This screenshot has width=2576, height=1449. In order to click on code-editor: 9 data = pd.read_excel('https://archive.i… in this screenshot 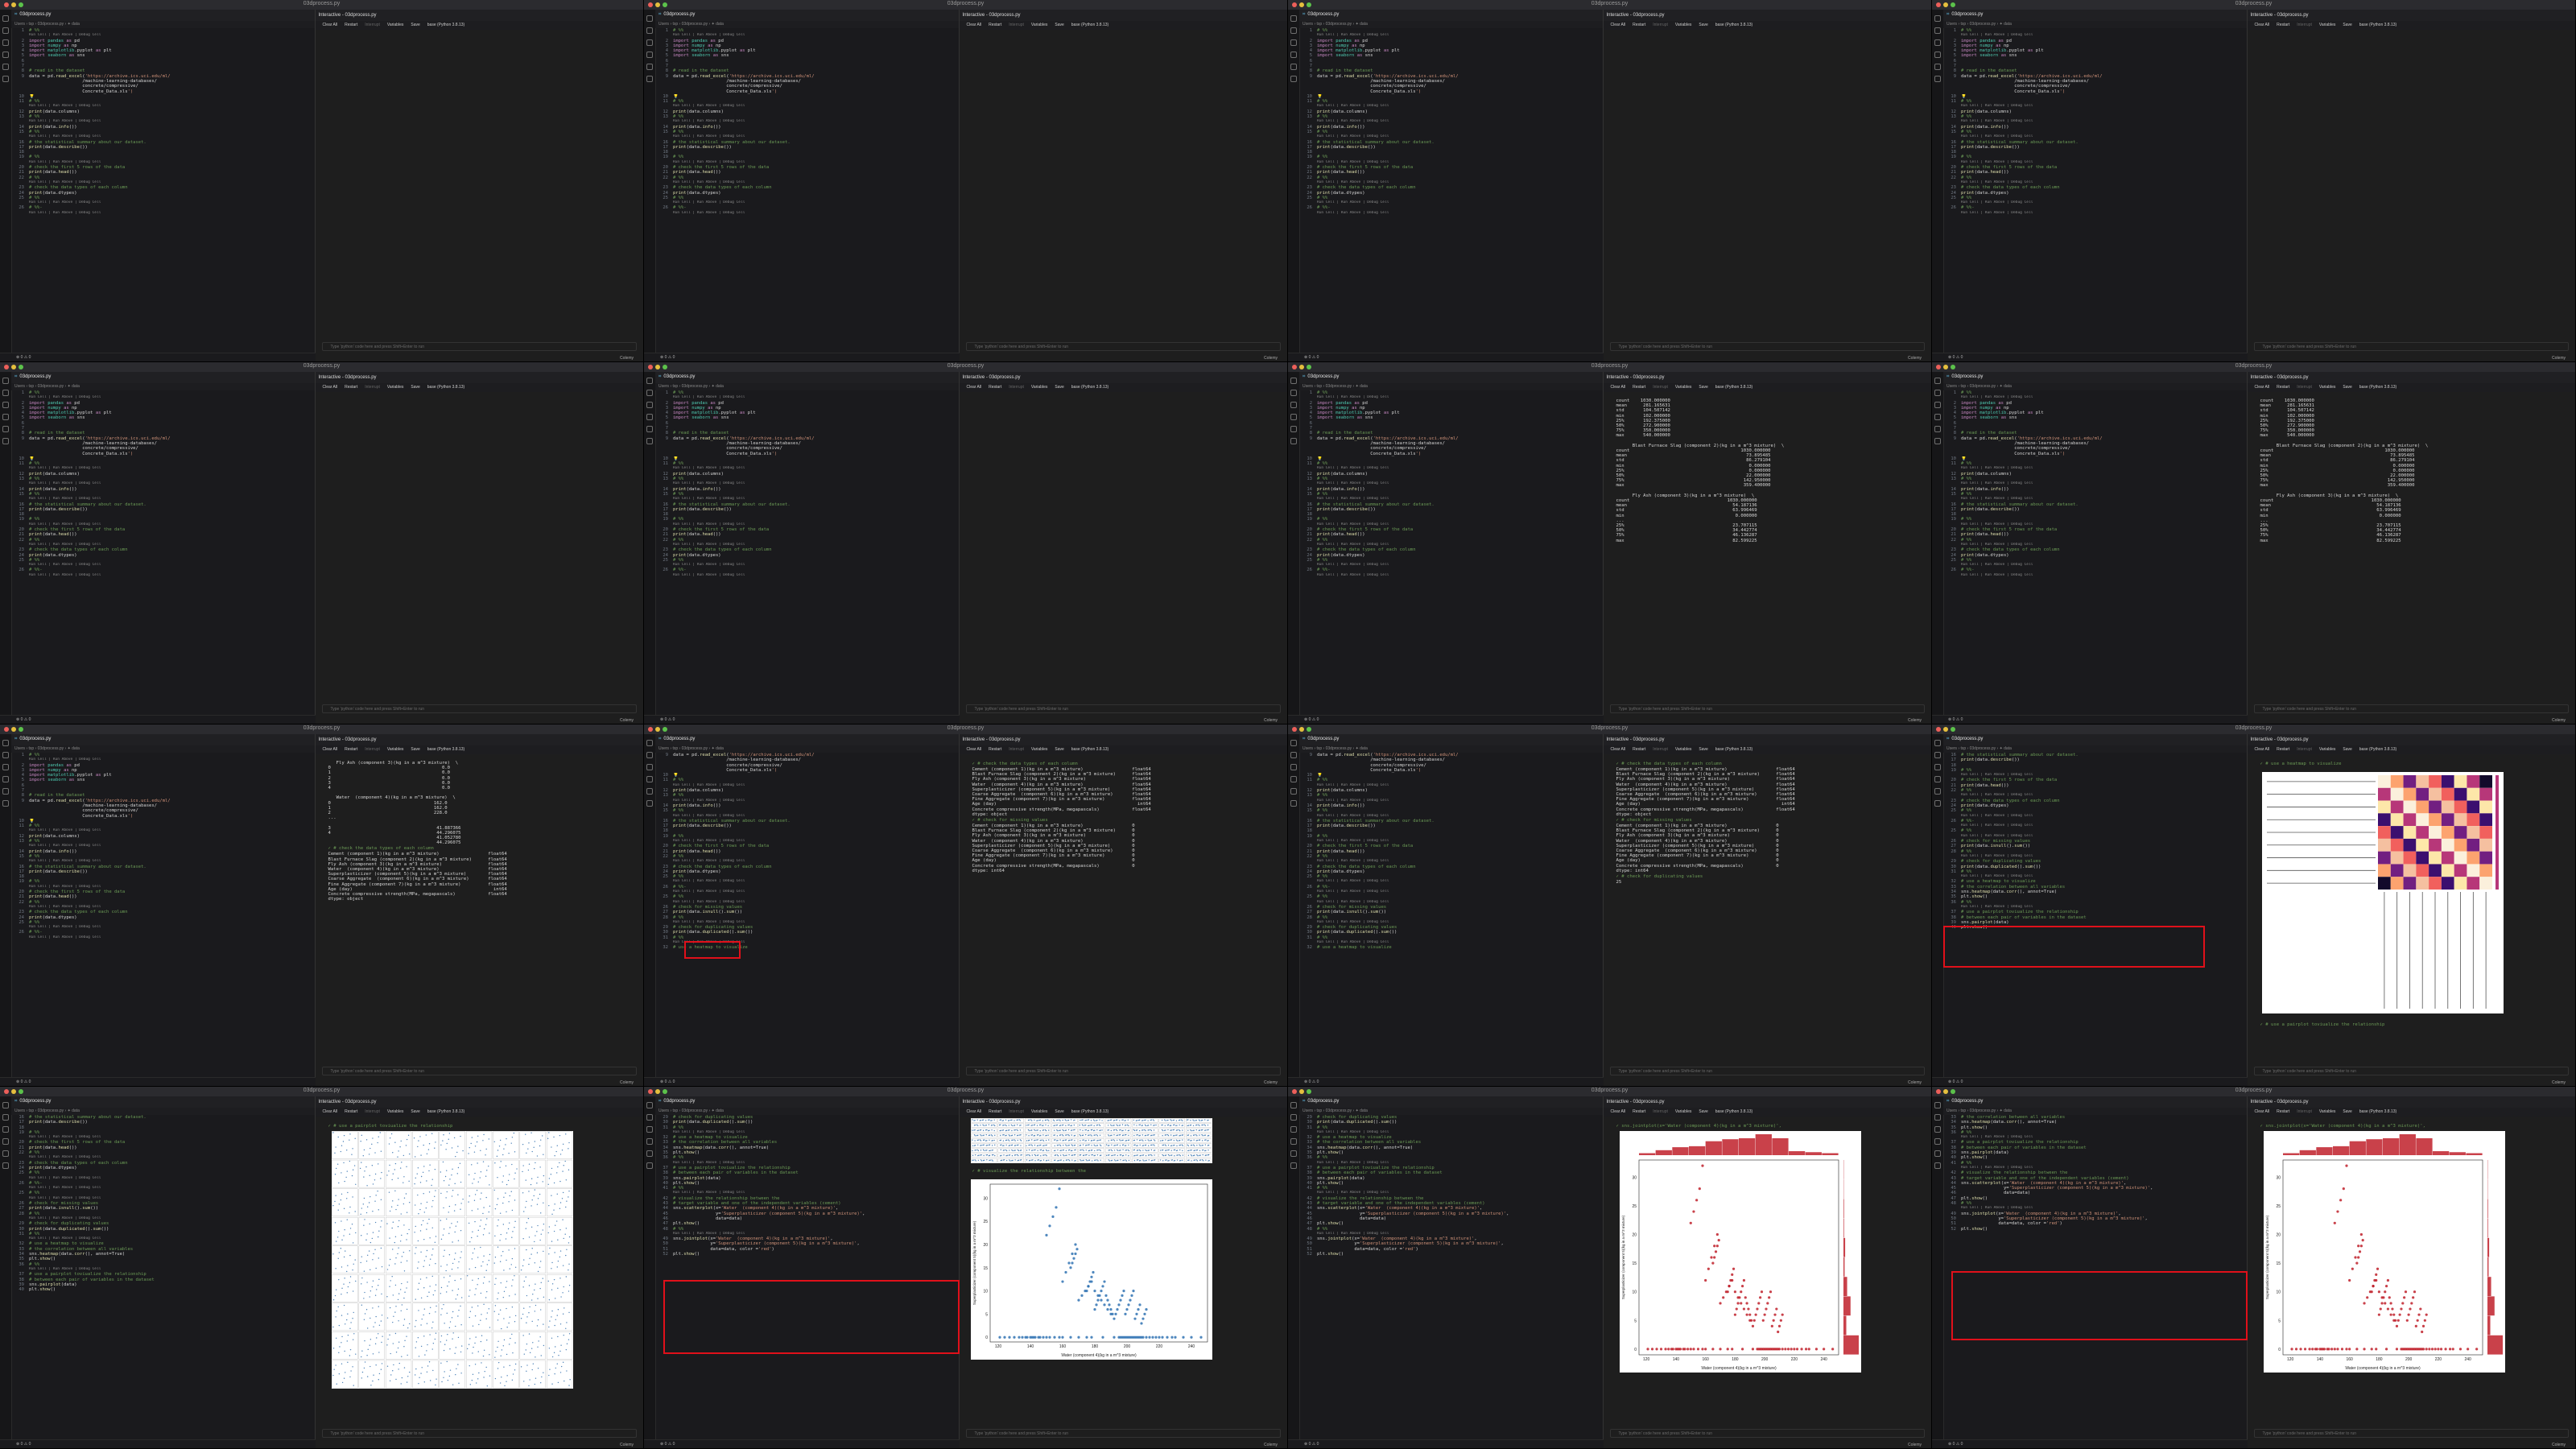, I will do `click(807, 916)`.